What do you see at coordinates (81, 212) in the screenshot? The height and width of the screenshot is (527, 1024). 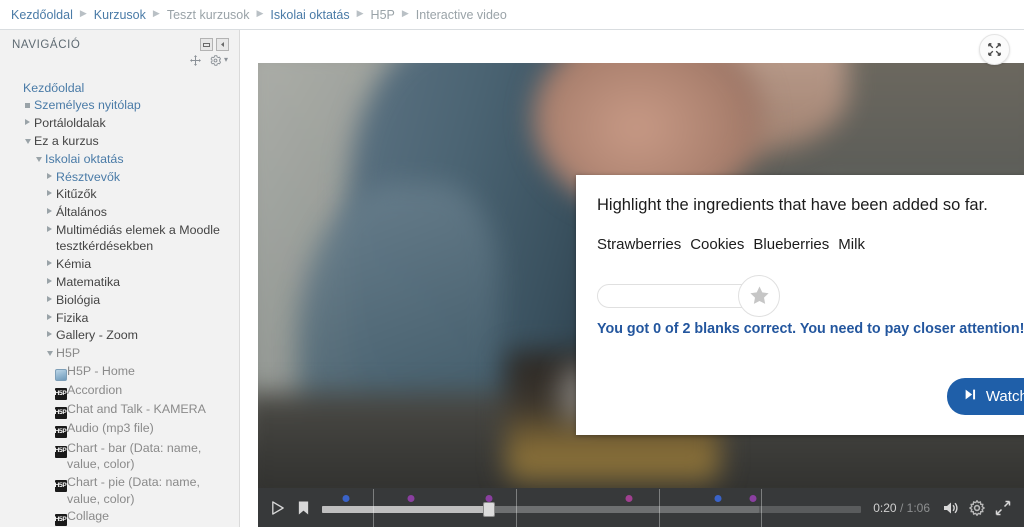 I see `nav-item-label: Általános` at bounding box center [81, 212].